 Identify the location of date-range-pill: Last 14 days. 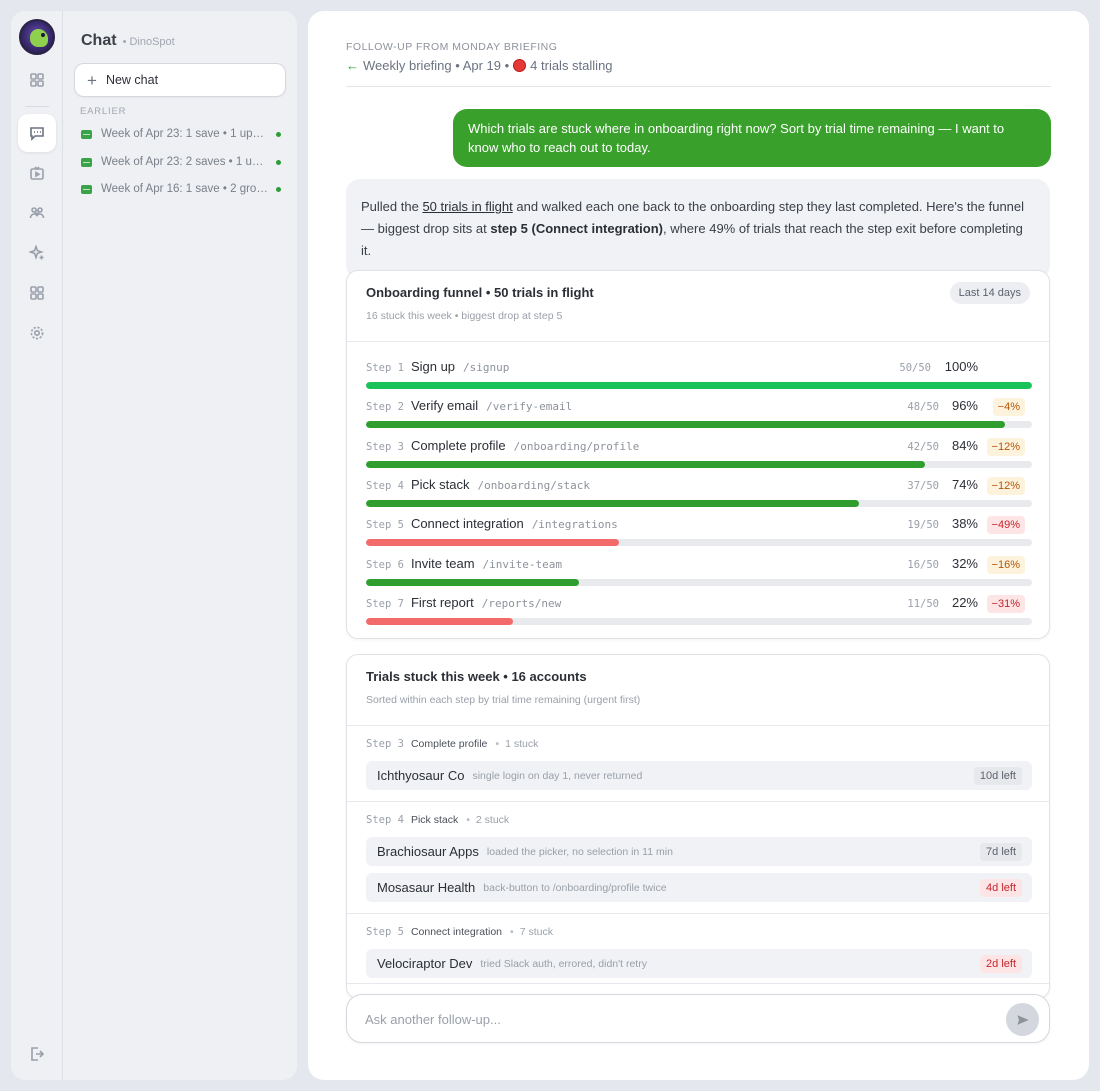
(989, 293).